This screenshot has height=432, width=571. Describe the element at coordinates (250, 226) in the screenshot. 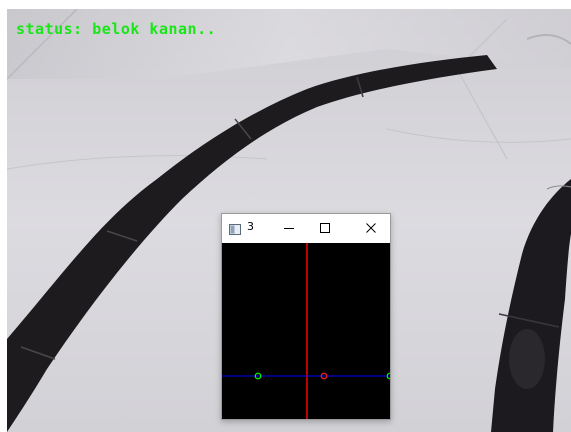

I see `window-title: 3` at that location.